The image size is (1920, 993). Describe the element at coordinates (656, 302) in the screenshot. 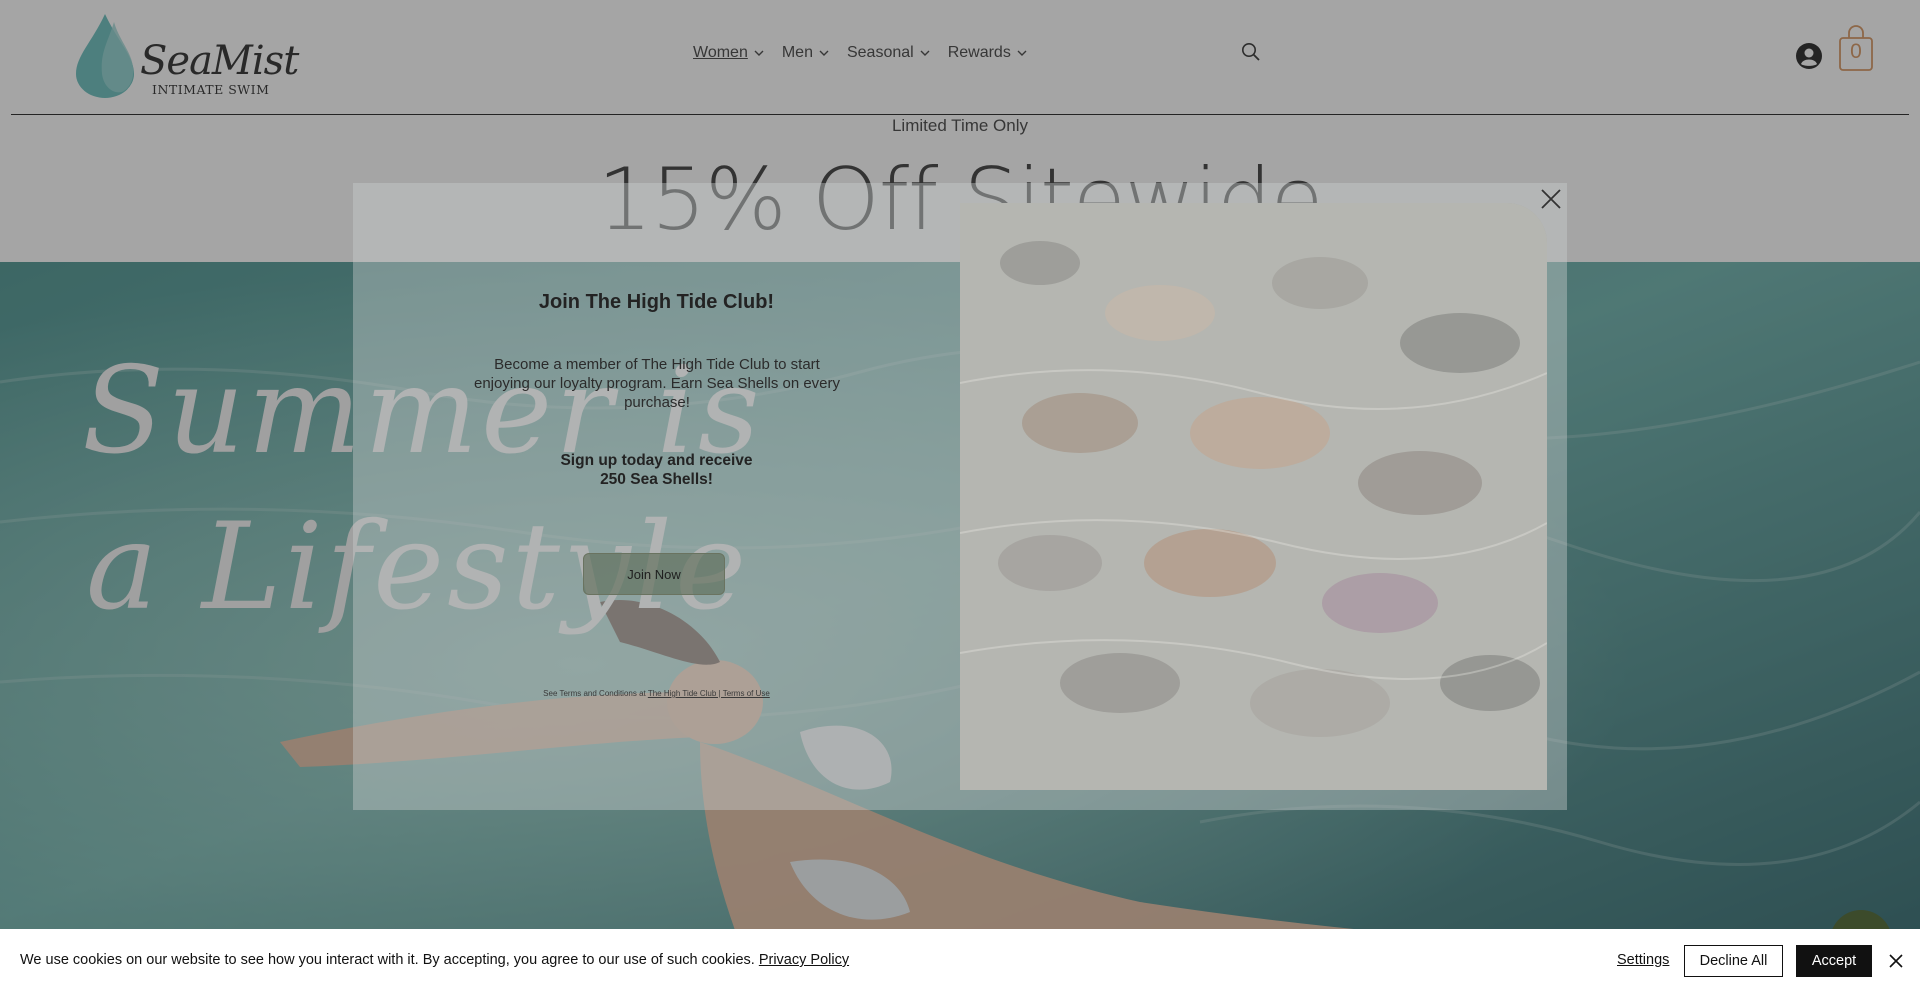

I see `popup-title: Join The High Tide Club!` at that location.